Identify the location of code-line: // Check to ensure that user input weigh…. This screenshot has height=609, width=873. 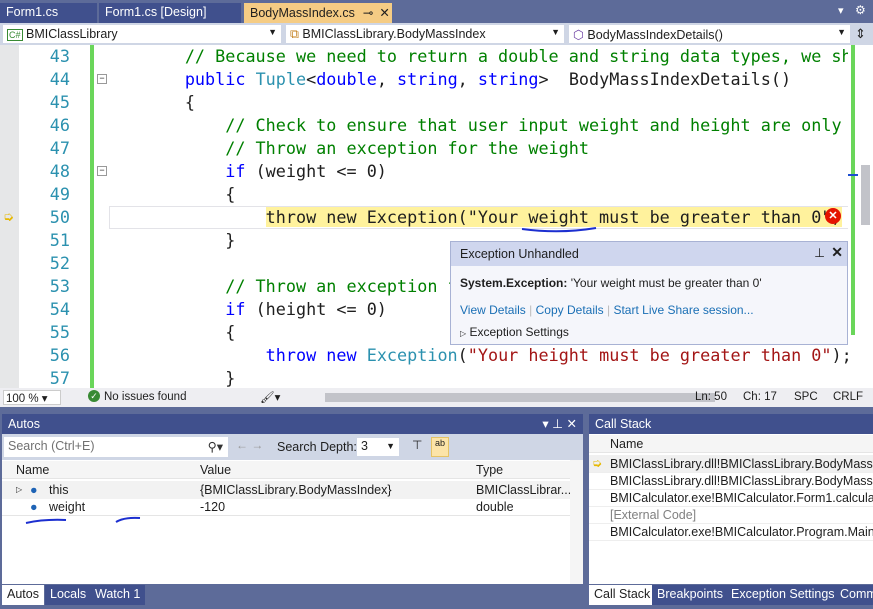
(481, 125).